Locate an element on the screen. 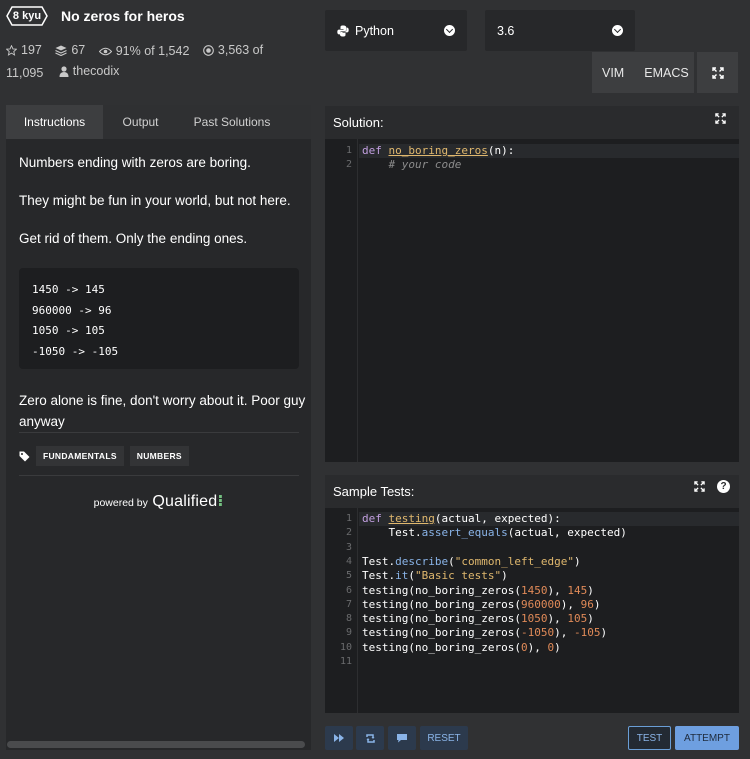 Image resolution: width=750 pixels, height=759 pixels. language-value: Python is located at coordinates (374, 30).